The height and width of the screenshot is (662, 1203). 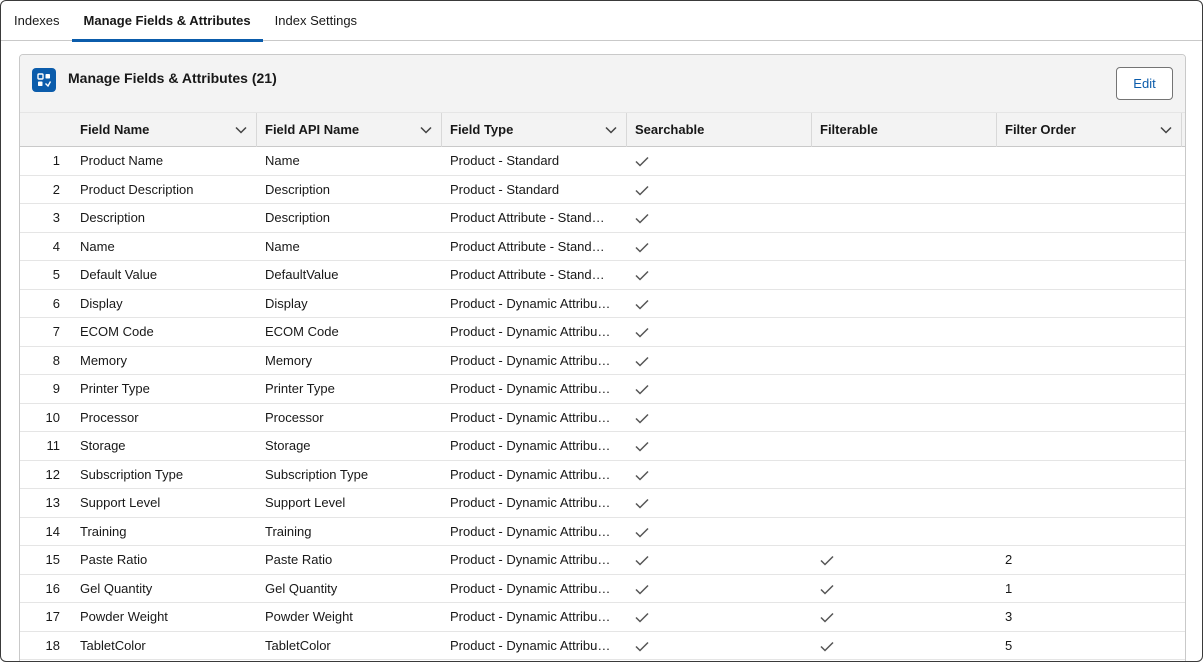 I want to click on table-row: 1 Product Name Name Product - Standard, so click(x=602, y=161).